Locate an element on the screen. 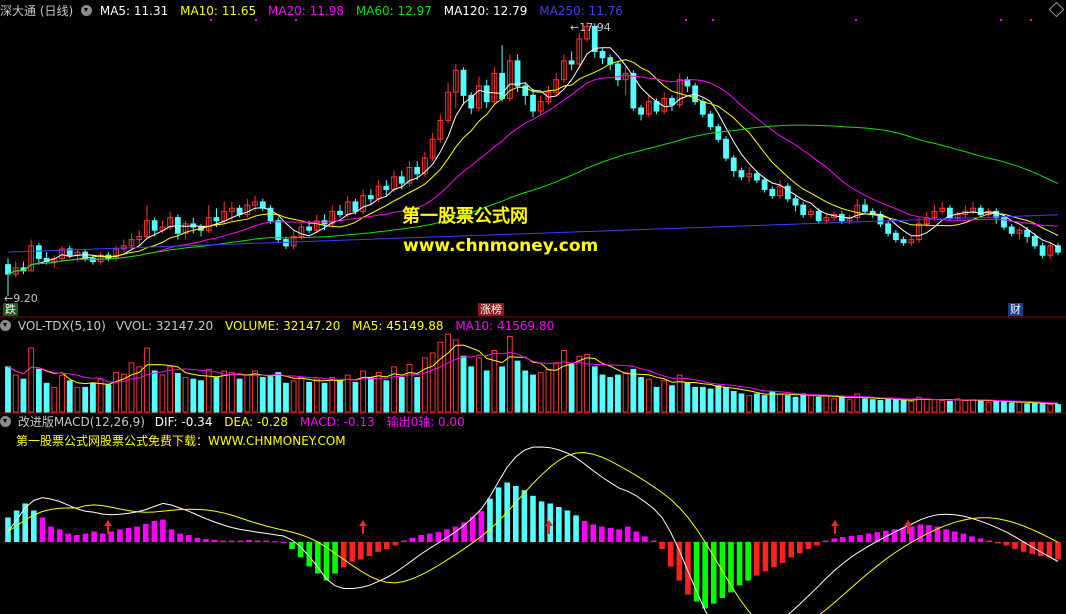  ma5-value: MA5: 11.31 is located at coordinates (134, 11).